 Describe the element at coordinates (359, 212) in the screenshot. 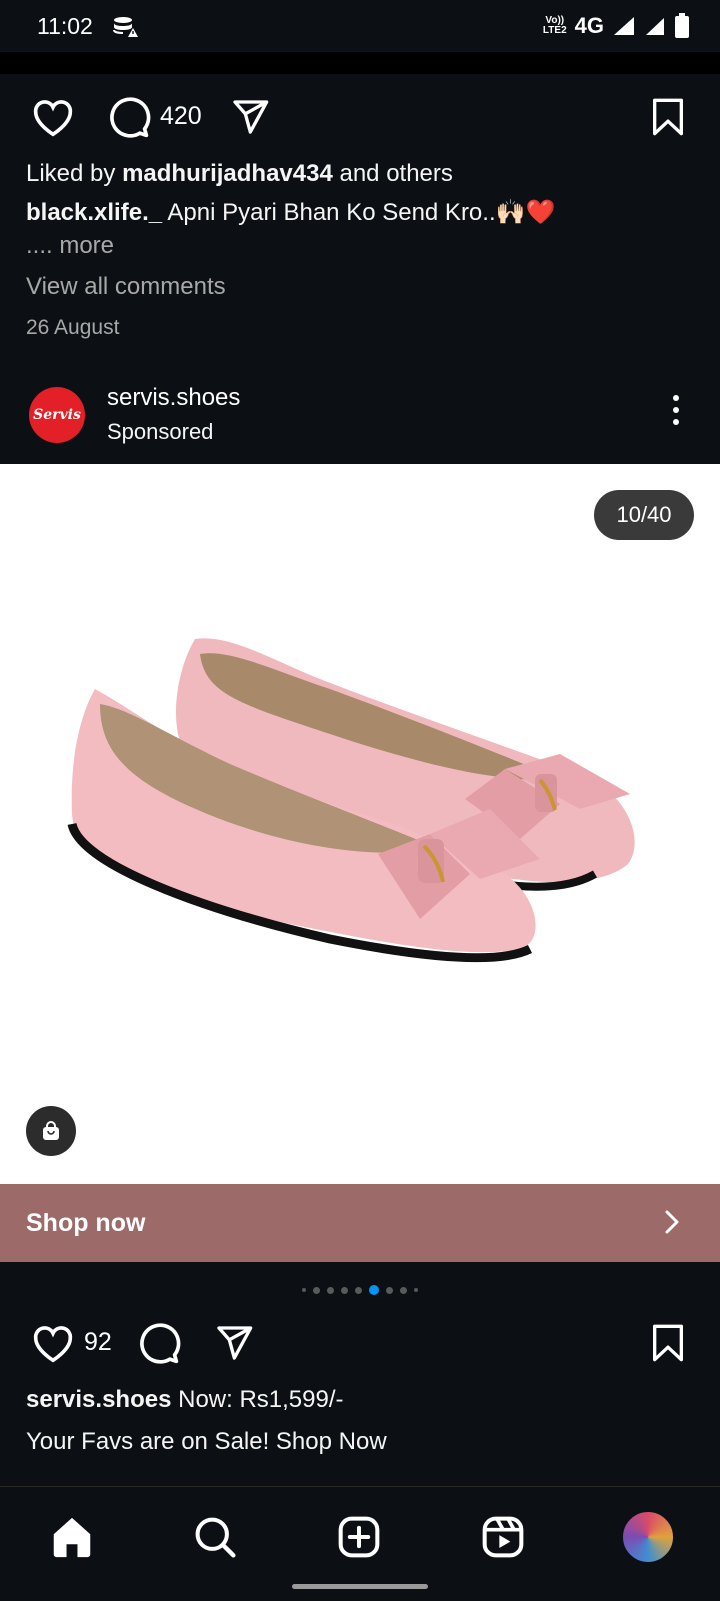

I see `caption-text: Apni Pyari Bhan Ko Send Kro..🙌🏻❤️` at that location.